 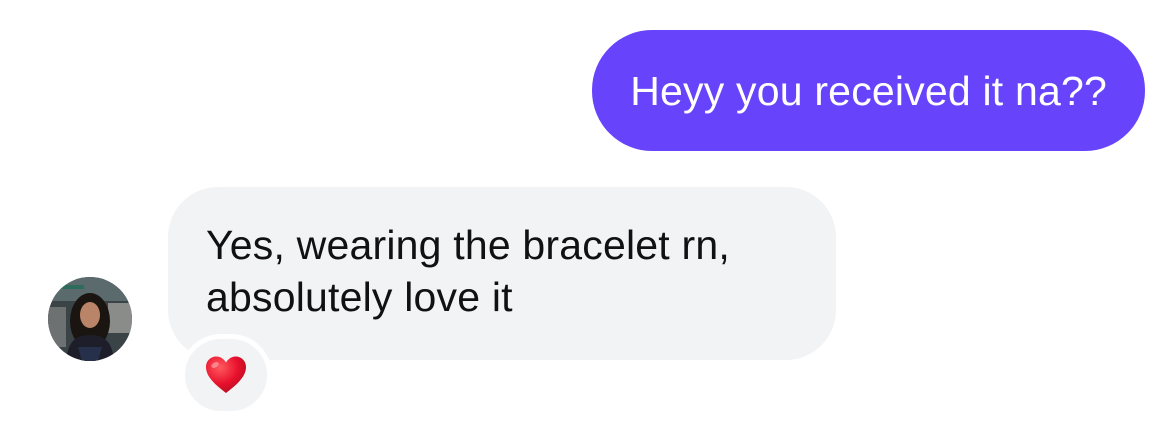 I want to click on reaction-badge, so click(x=226, y=375).